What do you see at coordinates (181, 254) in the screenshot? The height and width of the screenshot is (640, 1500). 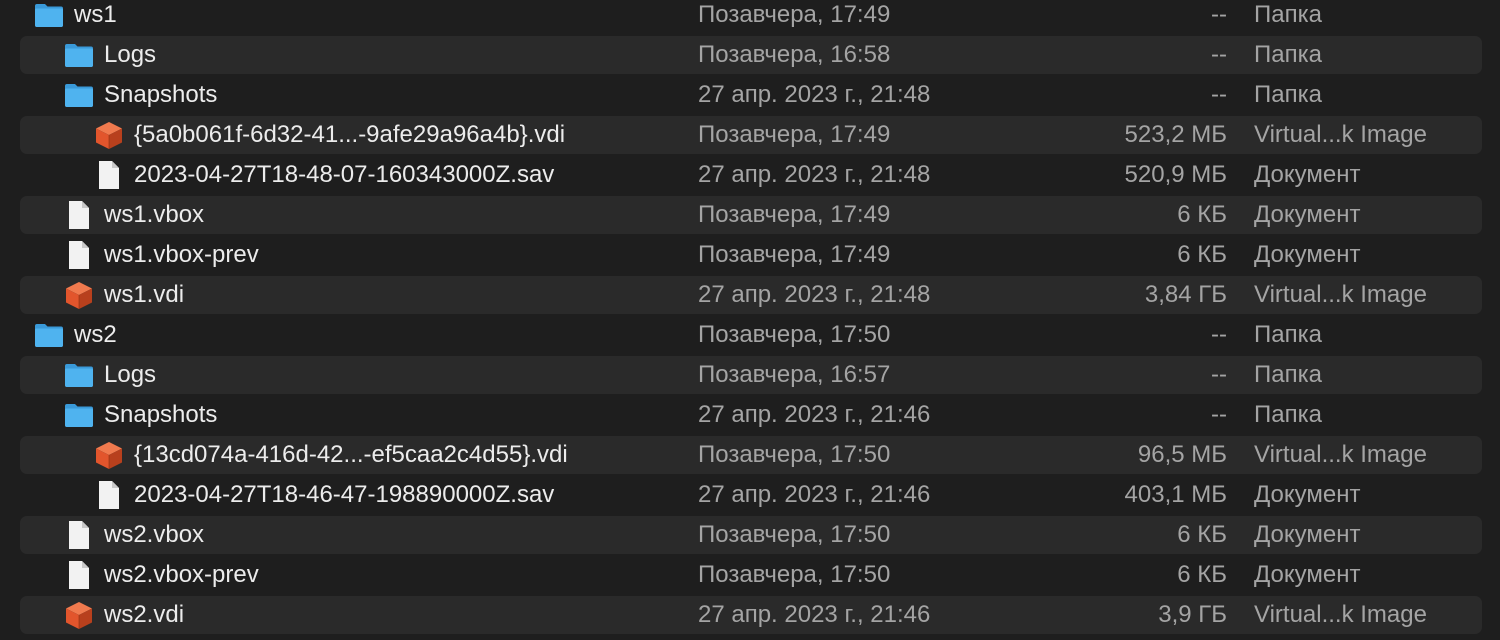 I see `file-name: ws1.vbox-prev` at bounding box center [181, 254].